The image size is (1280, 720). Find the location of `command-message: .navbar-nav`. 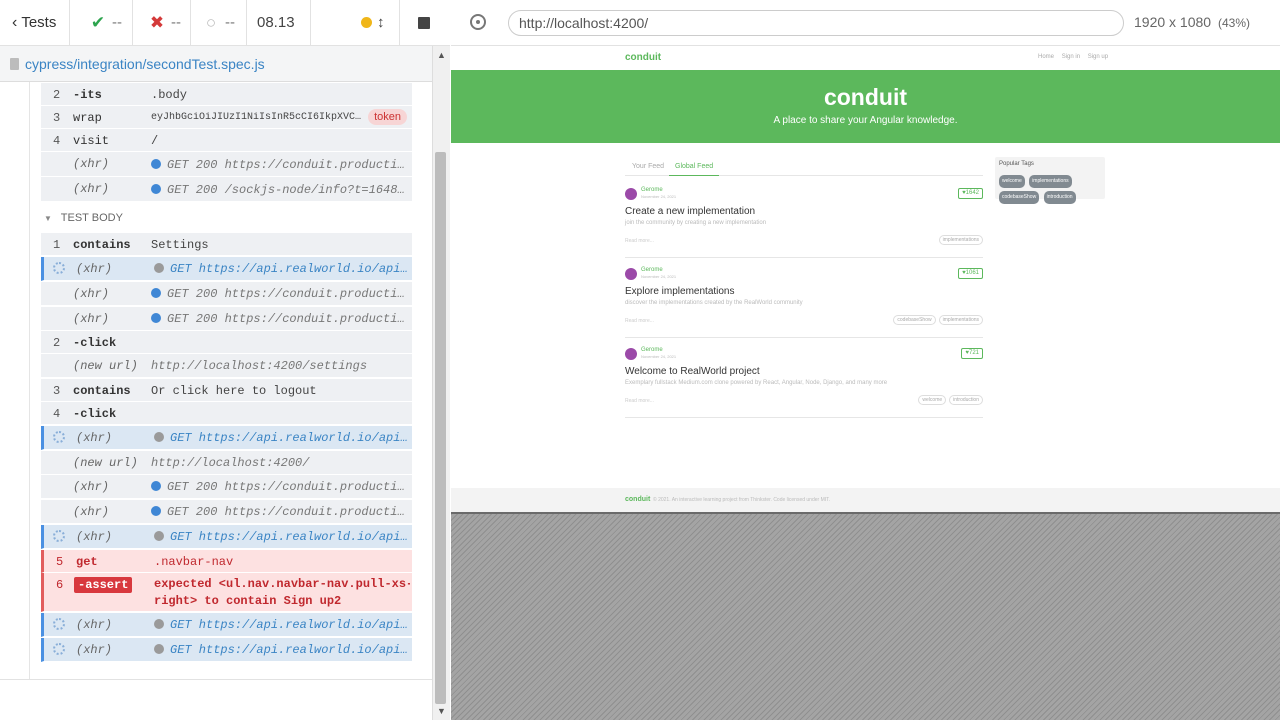

command-message: .navbar-nav is located at coordinates (194, 562).